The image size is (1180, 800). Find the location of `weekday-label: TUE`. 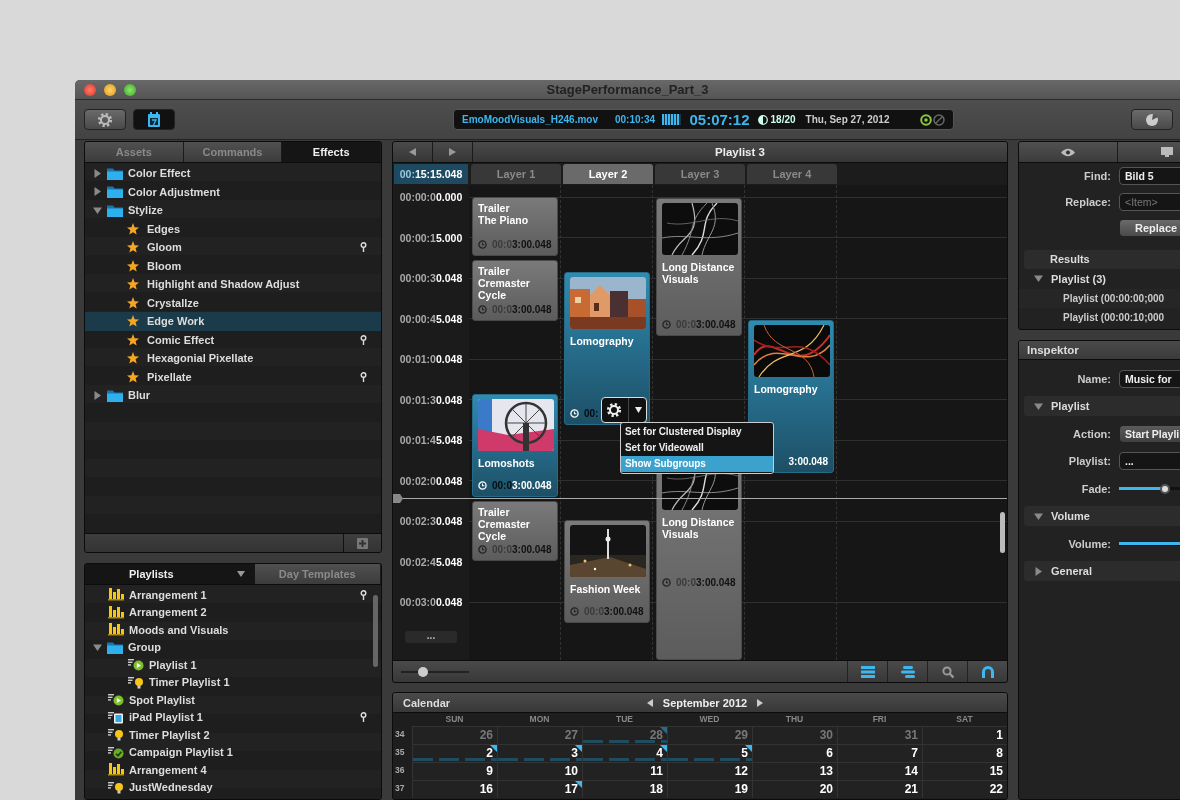

weekday-label: TUE is located at coordinates (624, 719).